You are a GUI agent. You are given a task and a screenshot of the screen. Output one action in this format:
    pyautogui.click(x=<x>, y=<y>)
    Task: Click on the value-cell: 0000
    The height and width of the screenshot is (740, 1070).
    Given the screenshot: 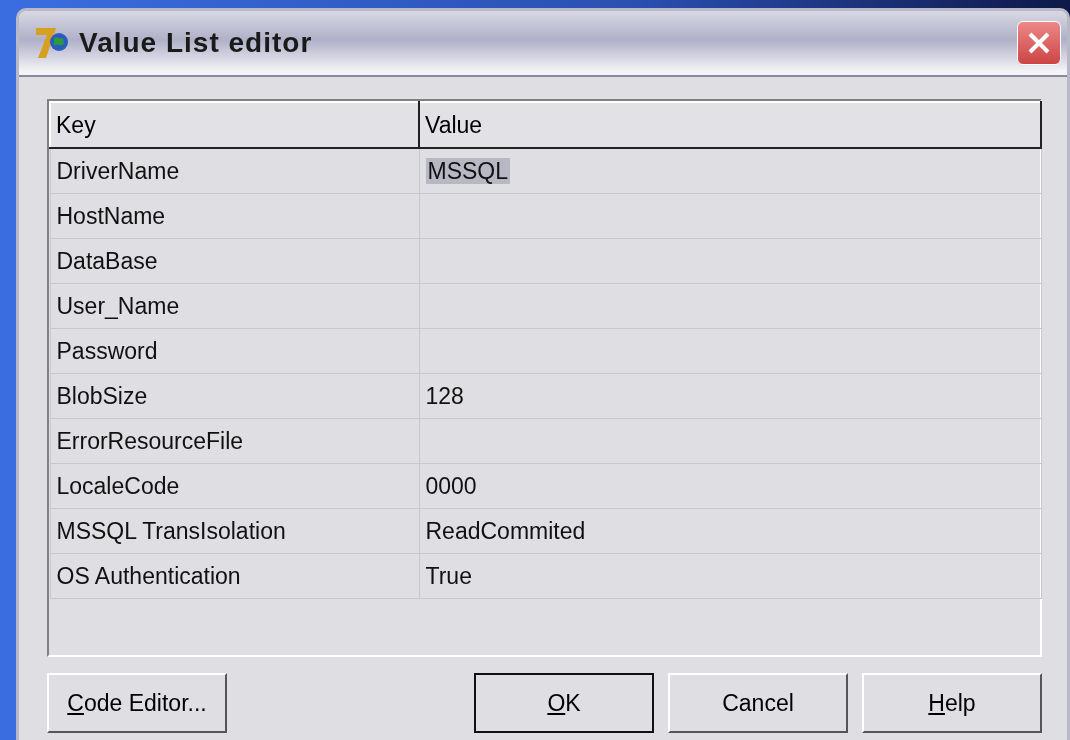 What is the action you would take?
    pyautogui.click(x=730, y=486)
    